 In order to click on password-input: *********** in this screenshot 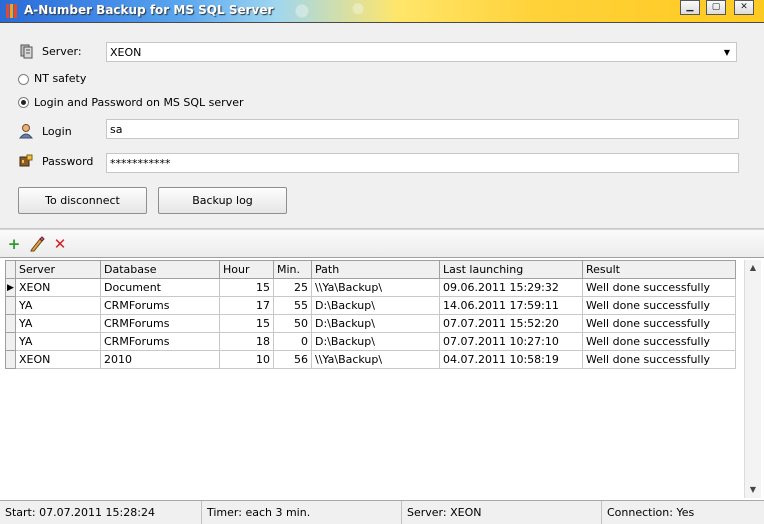, I will do `click(422, 163)`.